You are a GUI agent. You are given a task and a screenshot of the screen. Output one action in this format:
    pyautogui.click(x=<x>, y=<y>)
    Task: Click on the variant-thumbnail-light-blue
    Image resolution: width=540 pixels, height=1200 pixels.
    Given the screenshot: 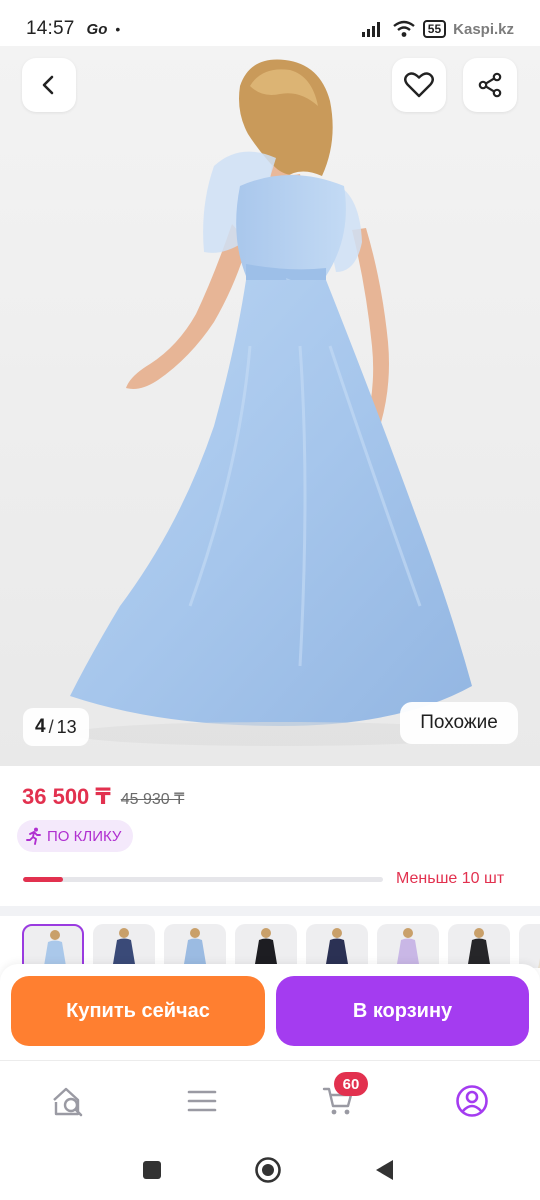 What is the action you would take?
    pyautogui.click(x=53, y=946)
    